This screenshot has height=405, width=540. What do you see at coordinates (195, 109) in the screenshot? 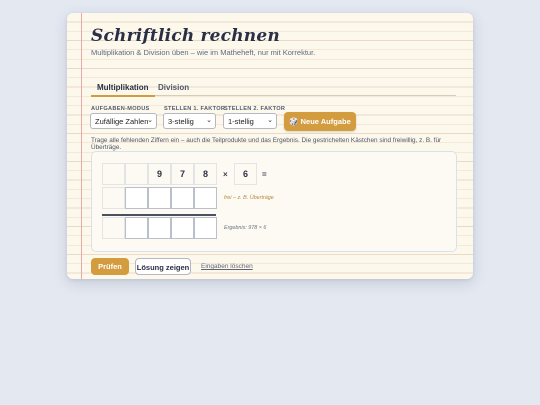
I see `factor1-label: STELLEN 1. FAKTOR` at bounding box center [195, 109].